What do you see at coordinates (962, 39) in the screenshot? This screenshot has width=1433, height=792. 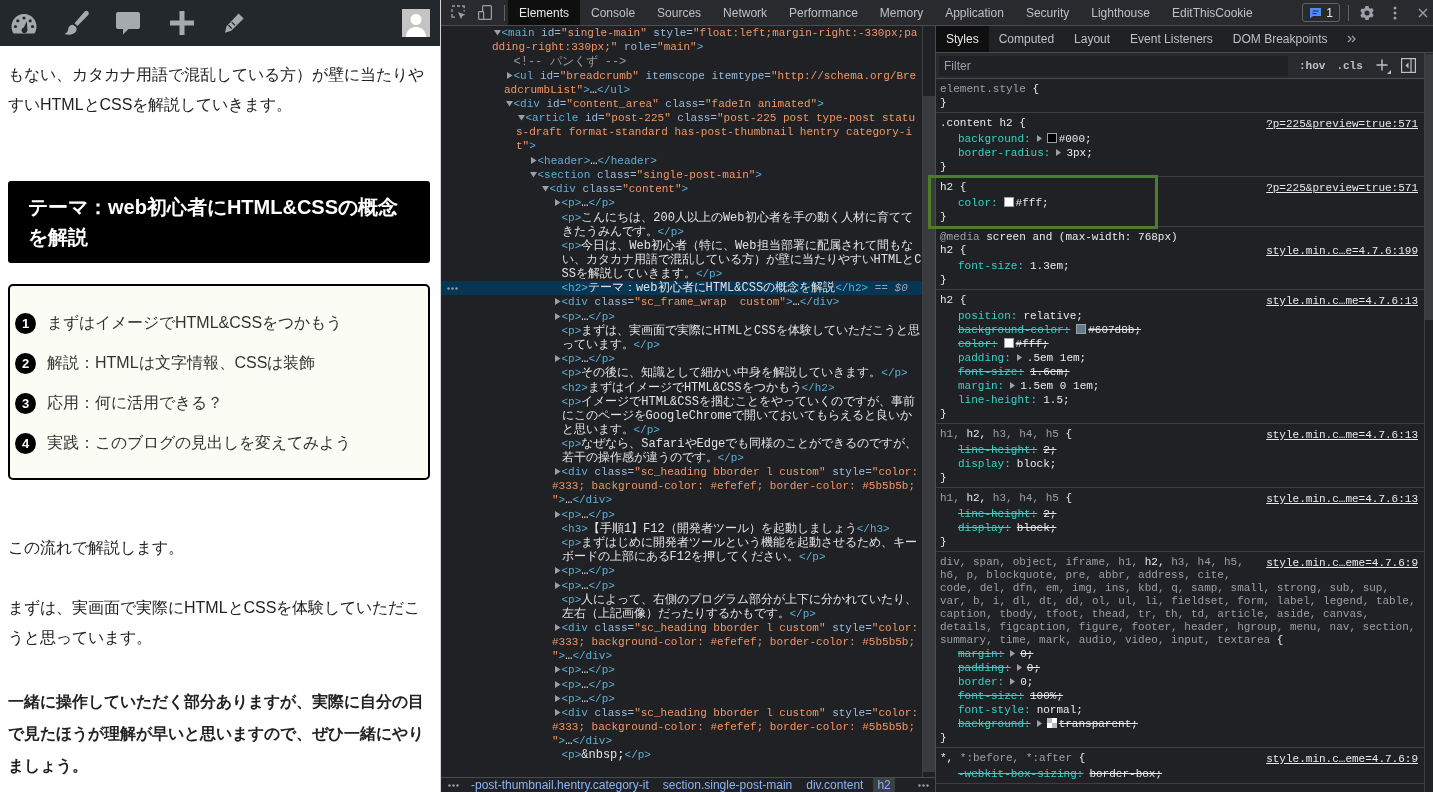 I see `sidebar-tab: Styles` at bounding box center [962, 39].